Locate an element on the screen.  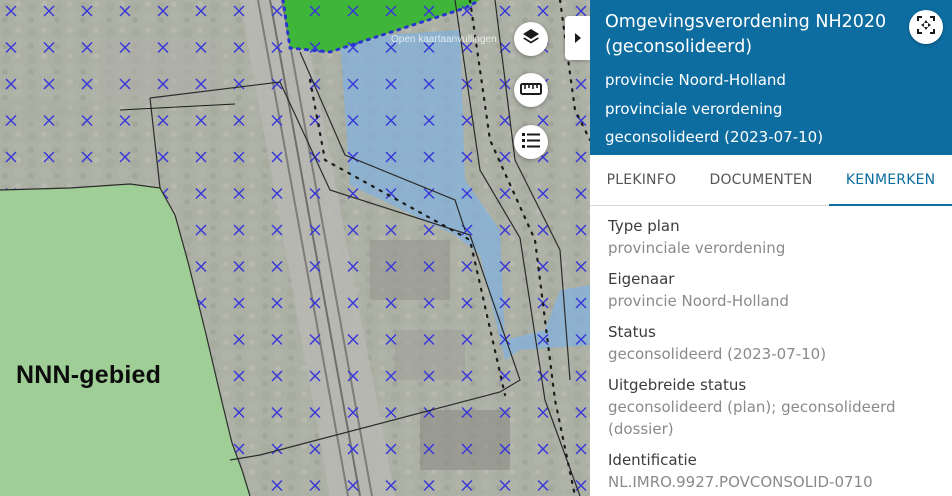
ruler-icon is located at coordinates (531, 90).